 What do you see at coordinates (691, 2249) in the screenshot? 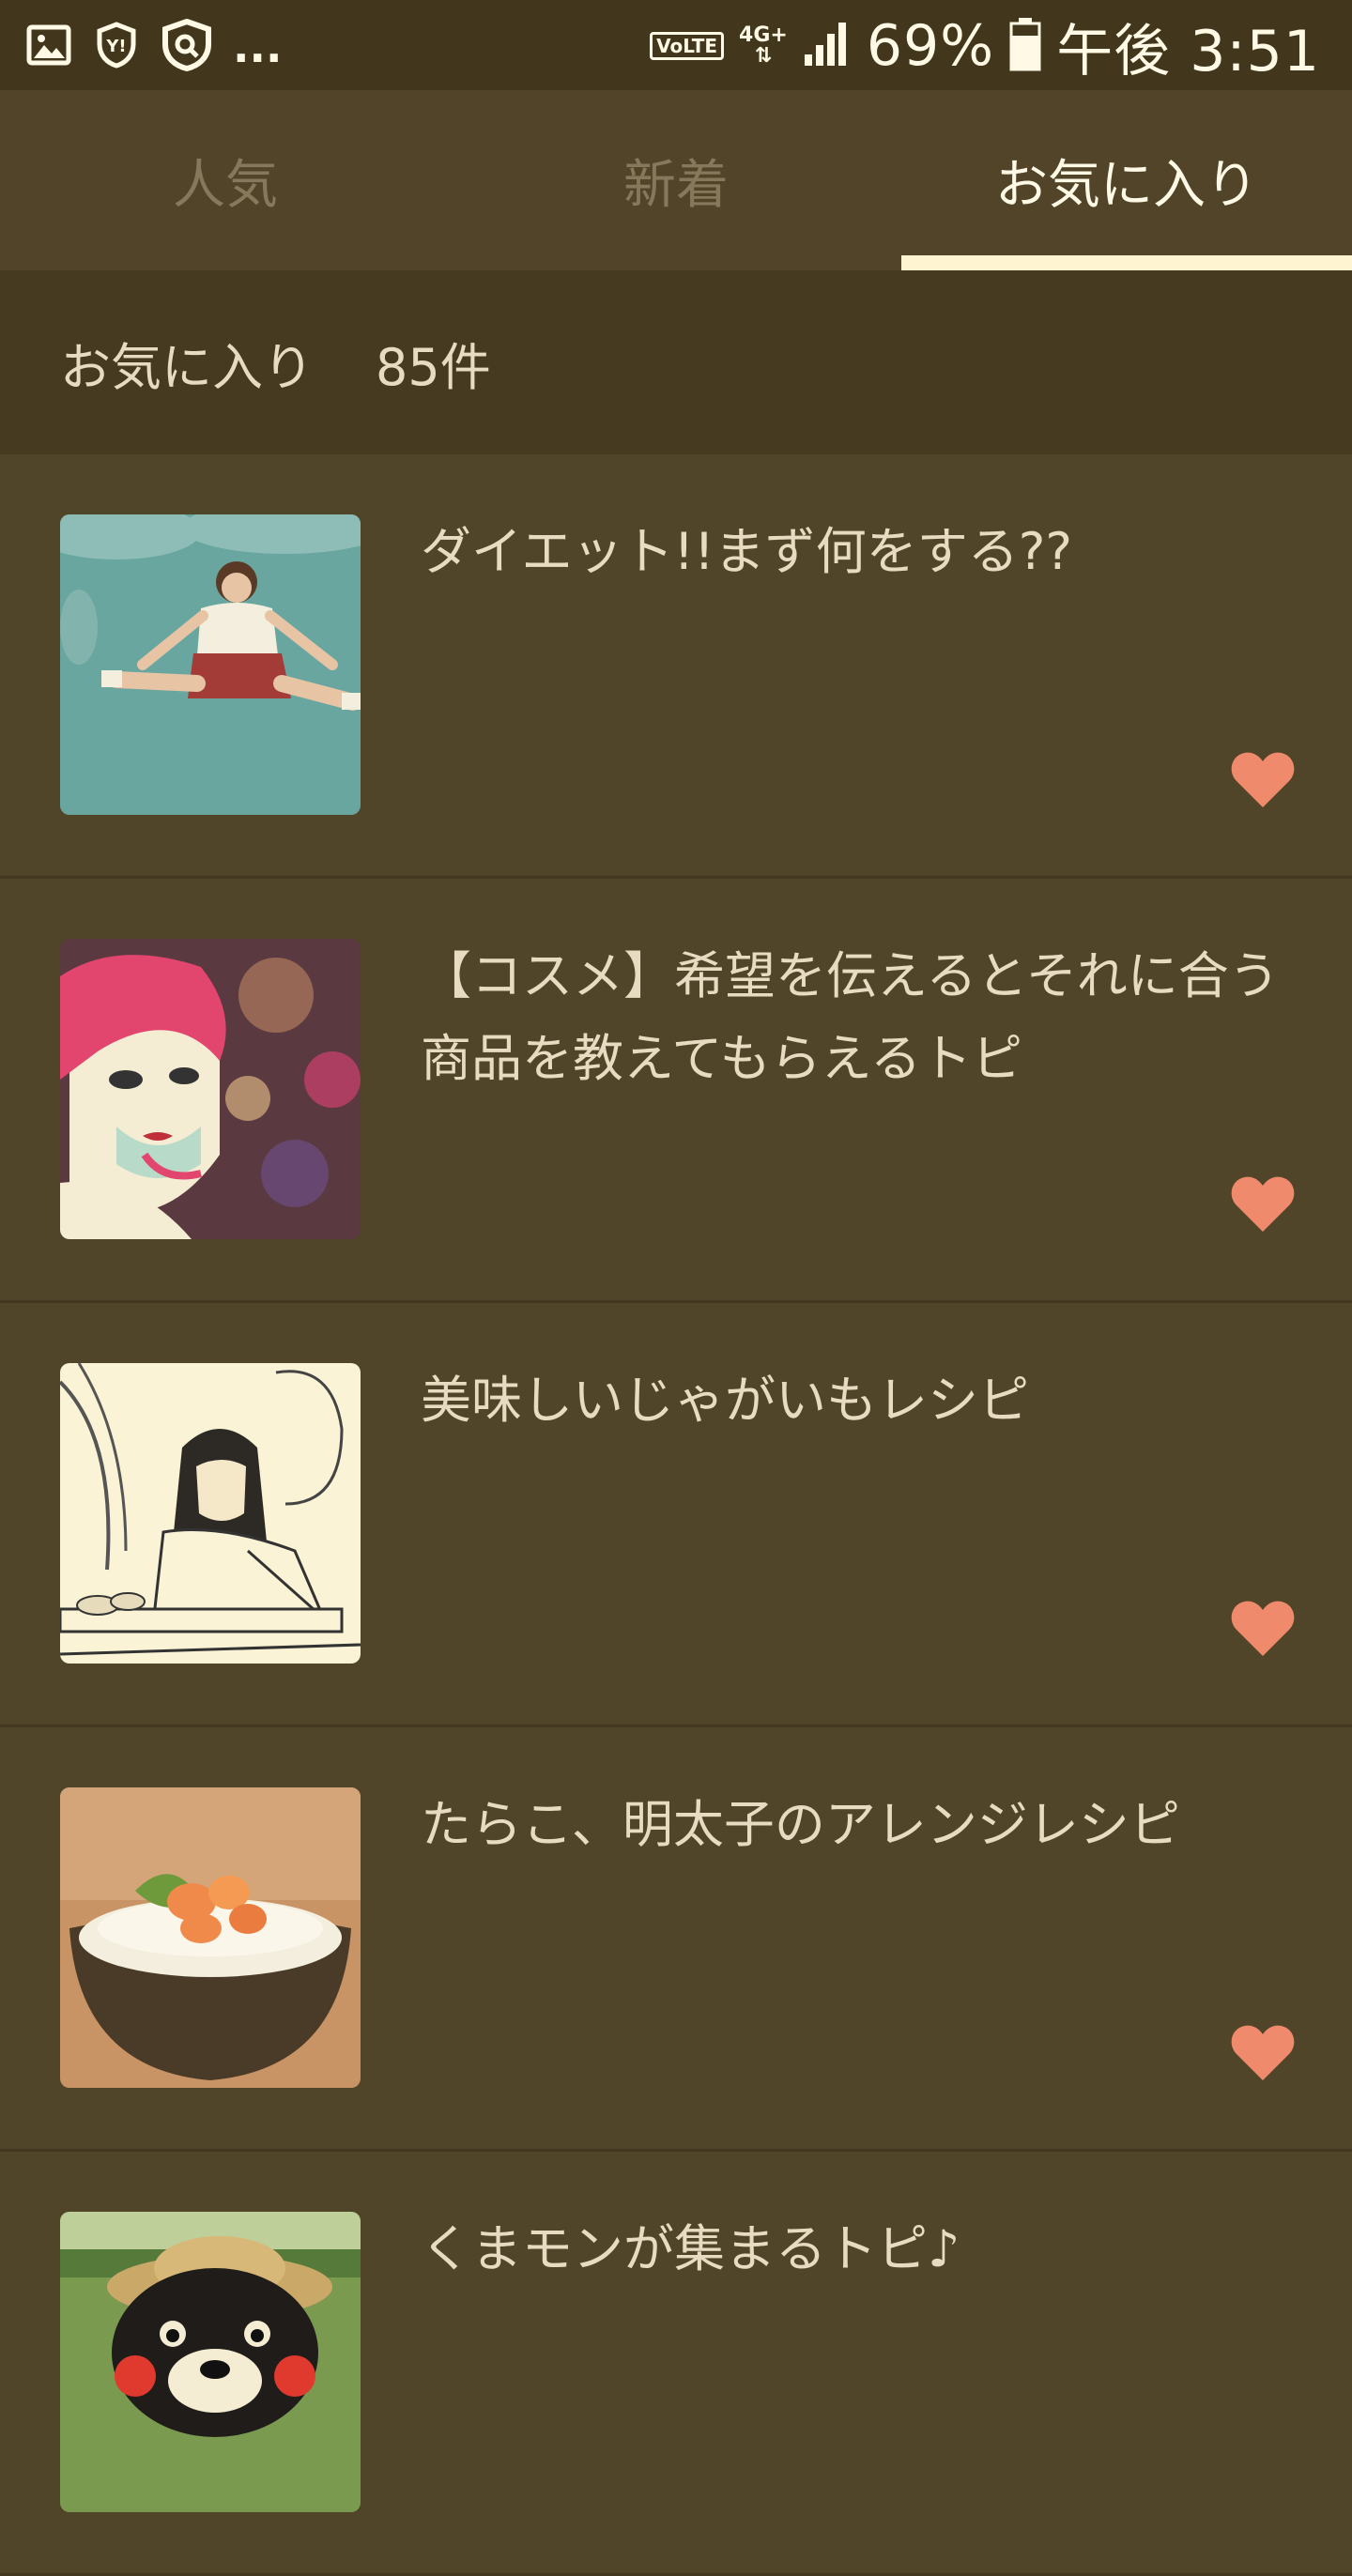
I see `item-title: くまモンが集まるトピ♪` at bounding box center [691, 2249].